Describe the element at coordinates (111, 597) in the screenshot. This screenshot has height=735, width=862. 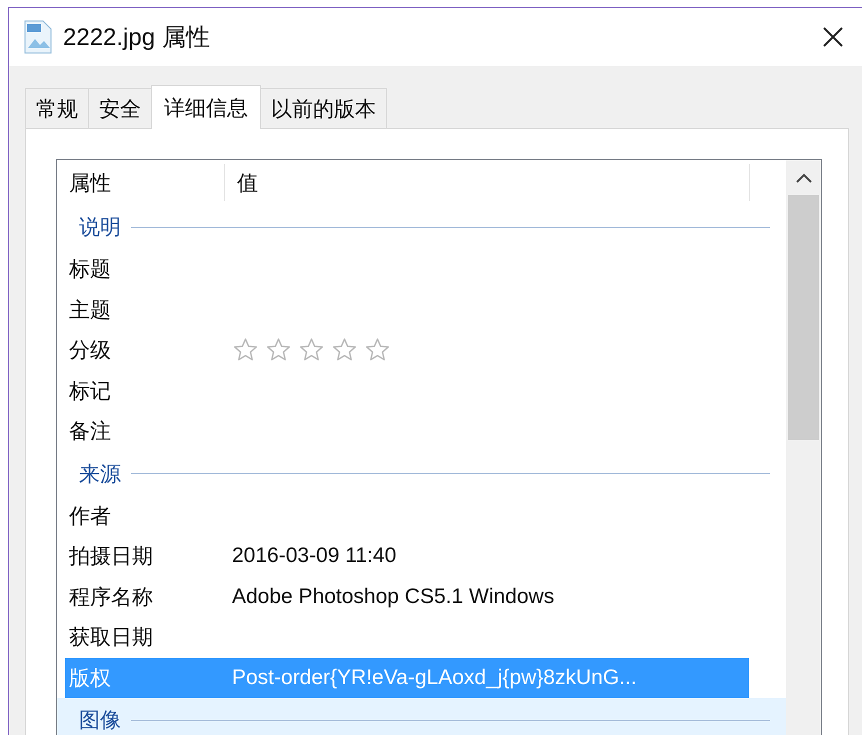
I see `property-name: 程序名称` at that location.